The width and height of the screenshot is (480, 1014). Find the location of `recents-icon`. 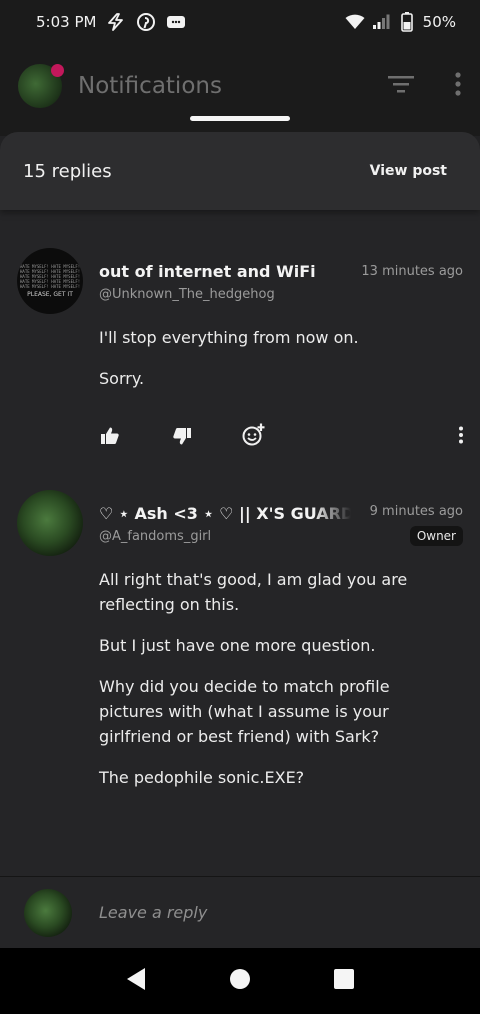

recents-icon is located at coordinates (344, 981).